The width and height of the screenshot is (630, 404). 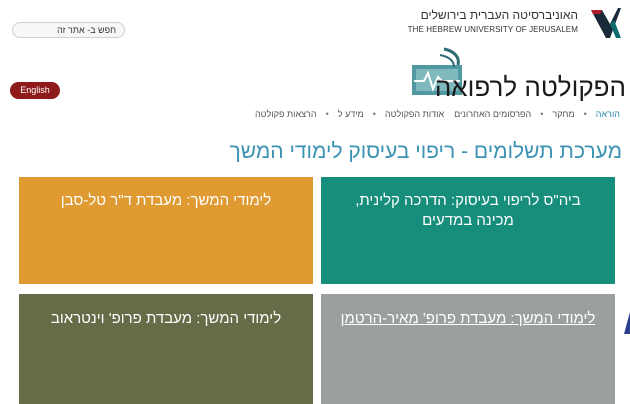 What do you see at coordinates (351, 114) in the screenshot?
I see `nav-item-info-for: מידע ל` at bounding box center [351, 114].